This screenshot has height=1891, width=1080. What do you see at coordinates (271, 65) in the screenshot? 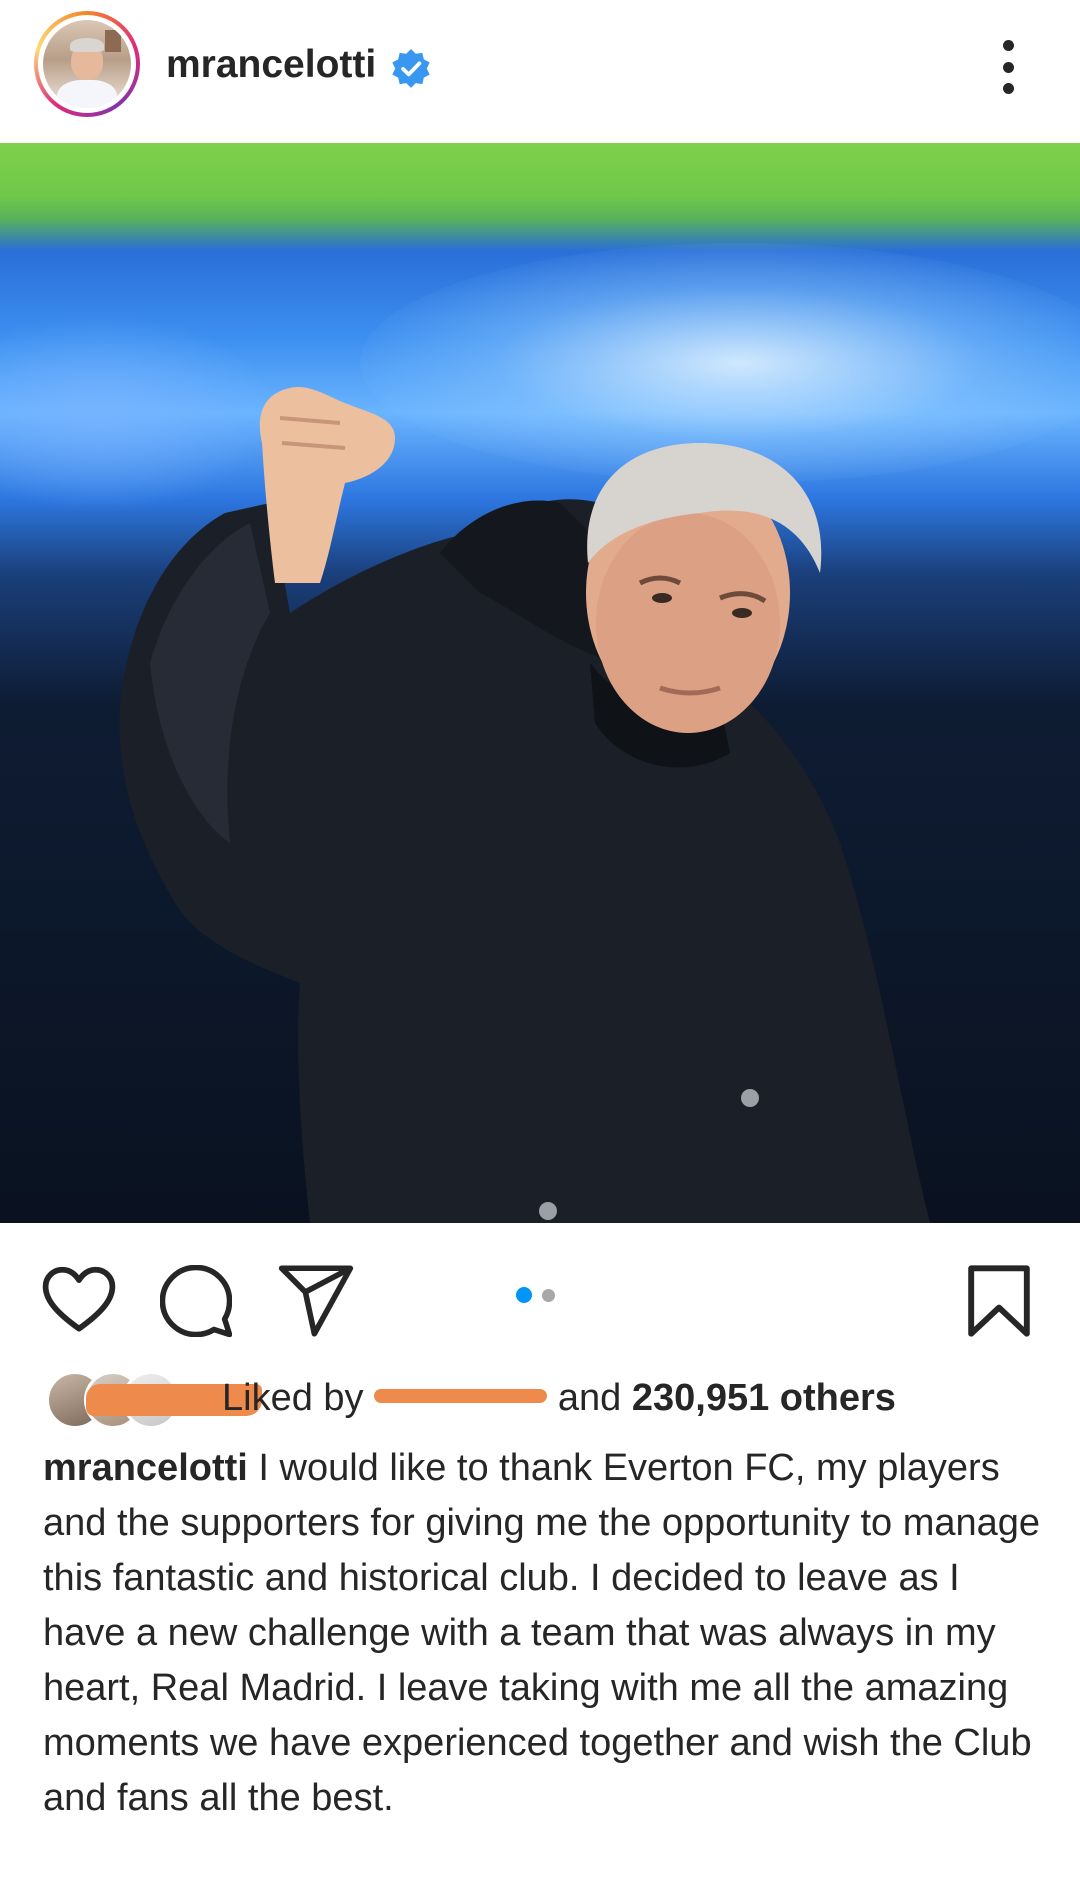
I see `header-username: mrancelotti` at bounding box center [271, 65].